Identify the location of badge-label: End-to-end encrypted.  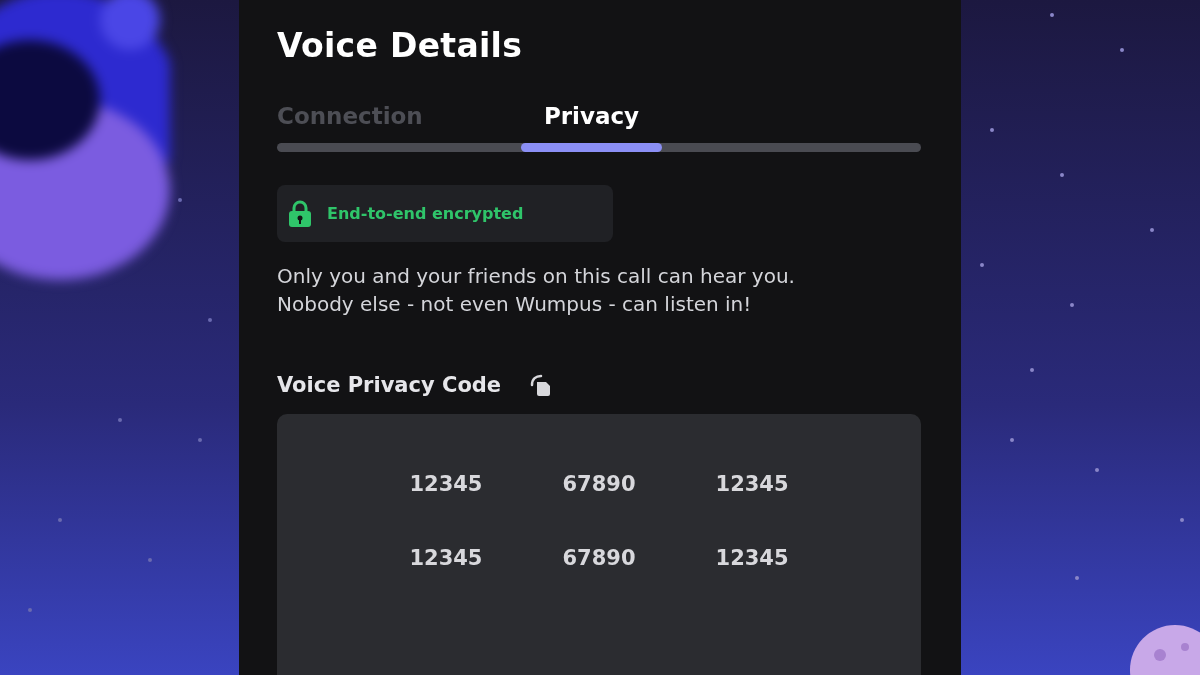
(425, 213).